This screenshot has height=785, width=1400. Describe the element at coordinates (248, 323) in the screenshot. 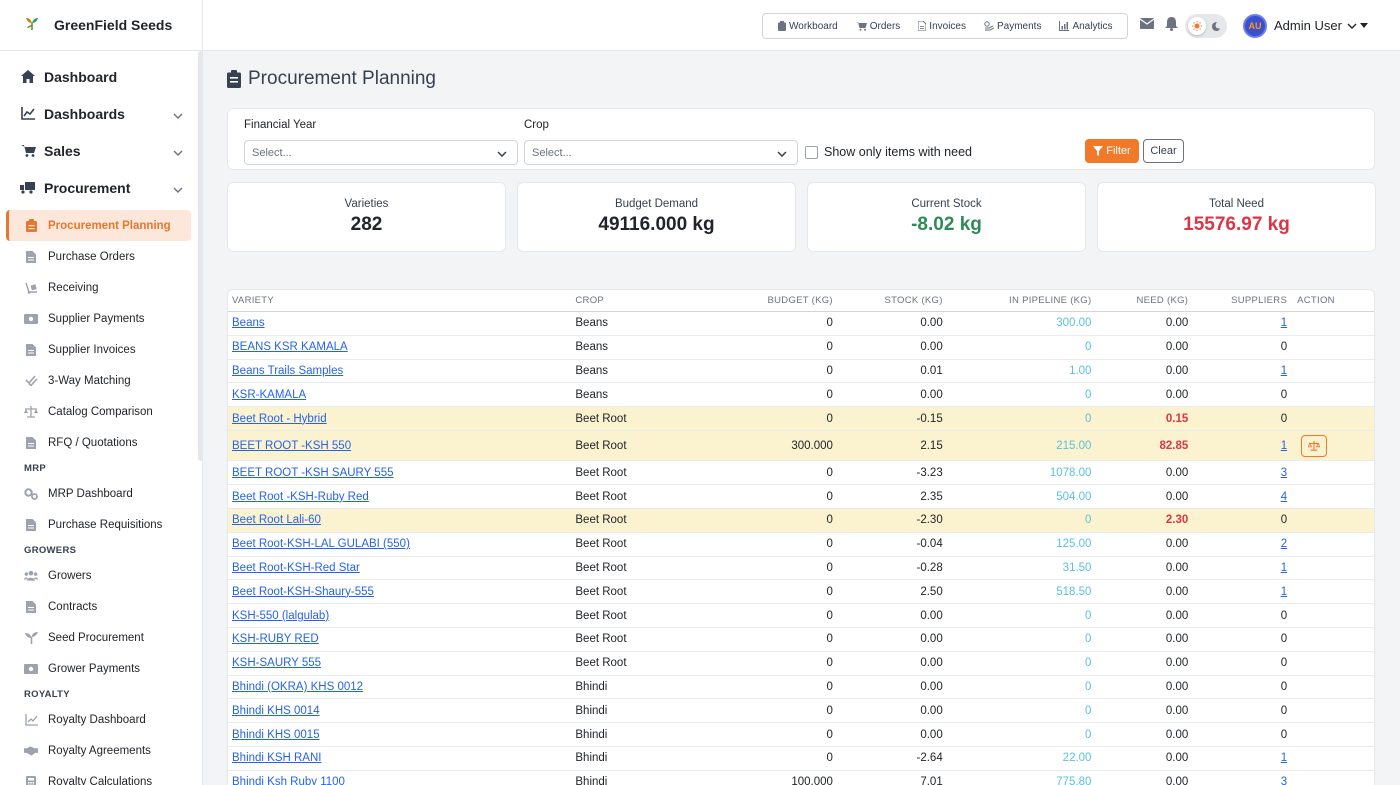

I see `variety-link: Beans` at that location.